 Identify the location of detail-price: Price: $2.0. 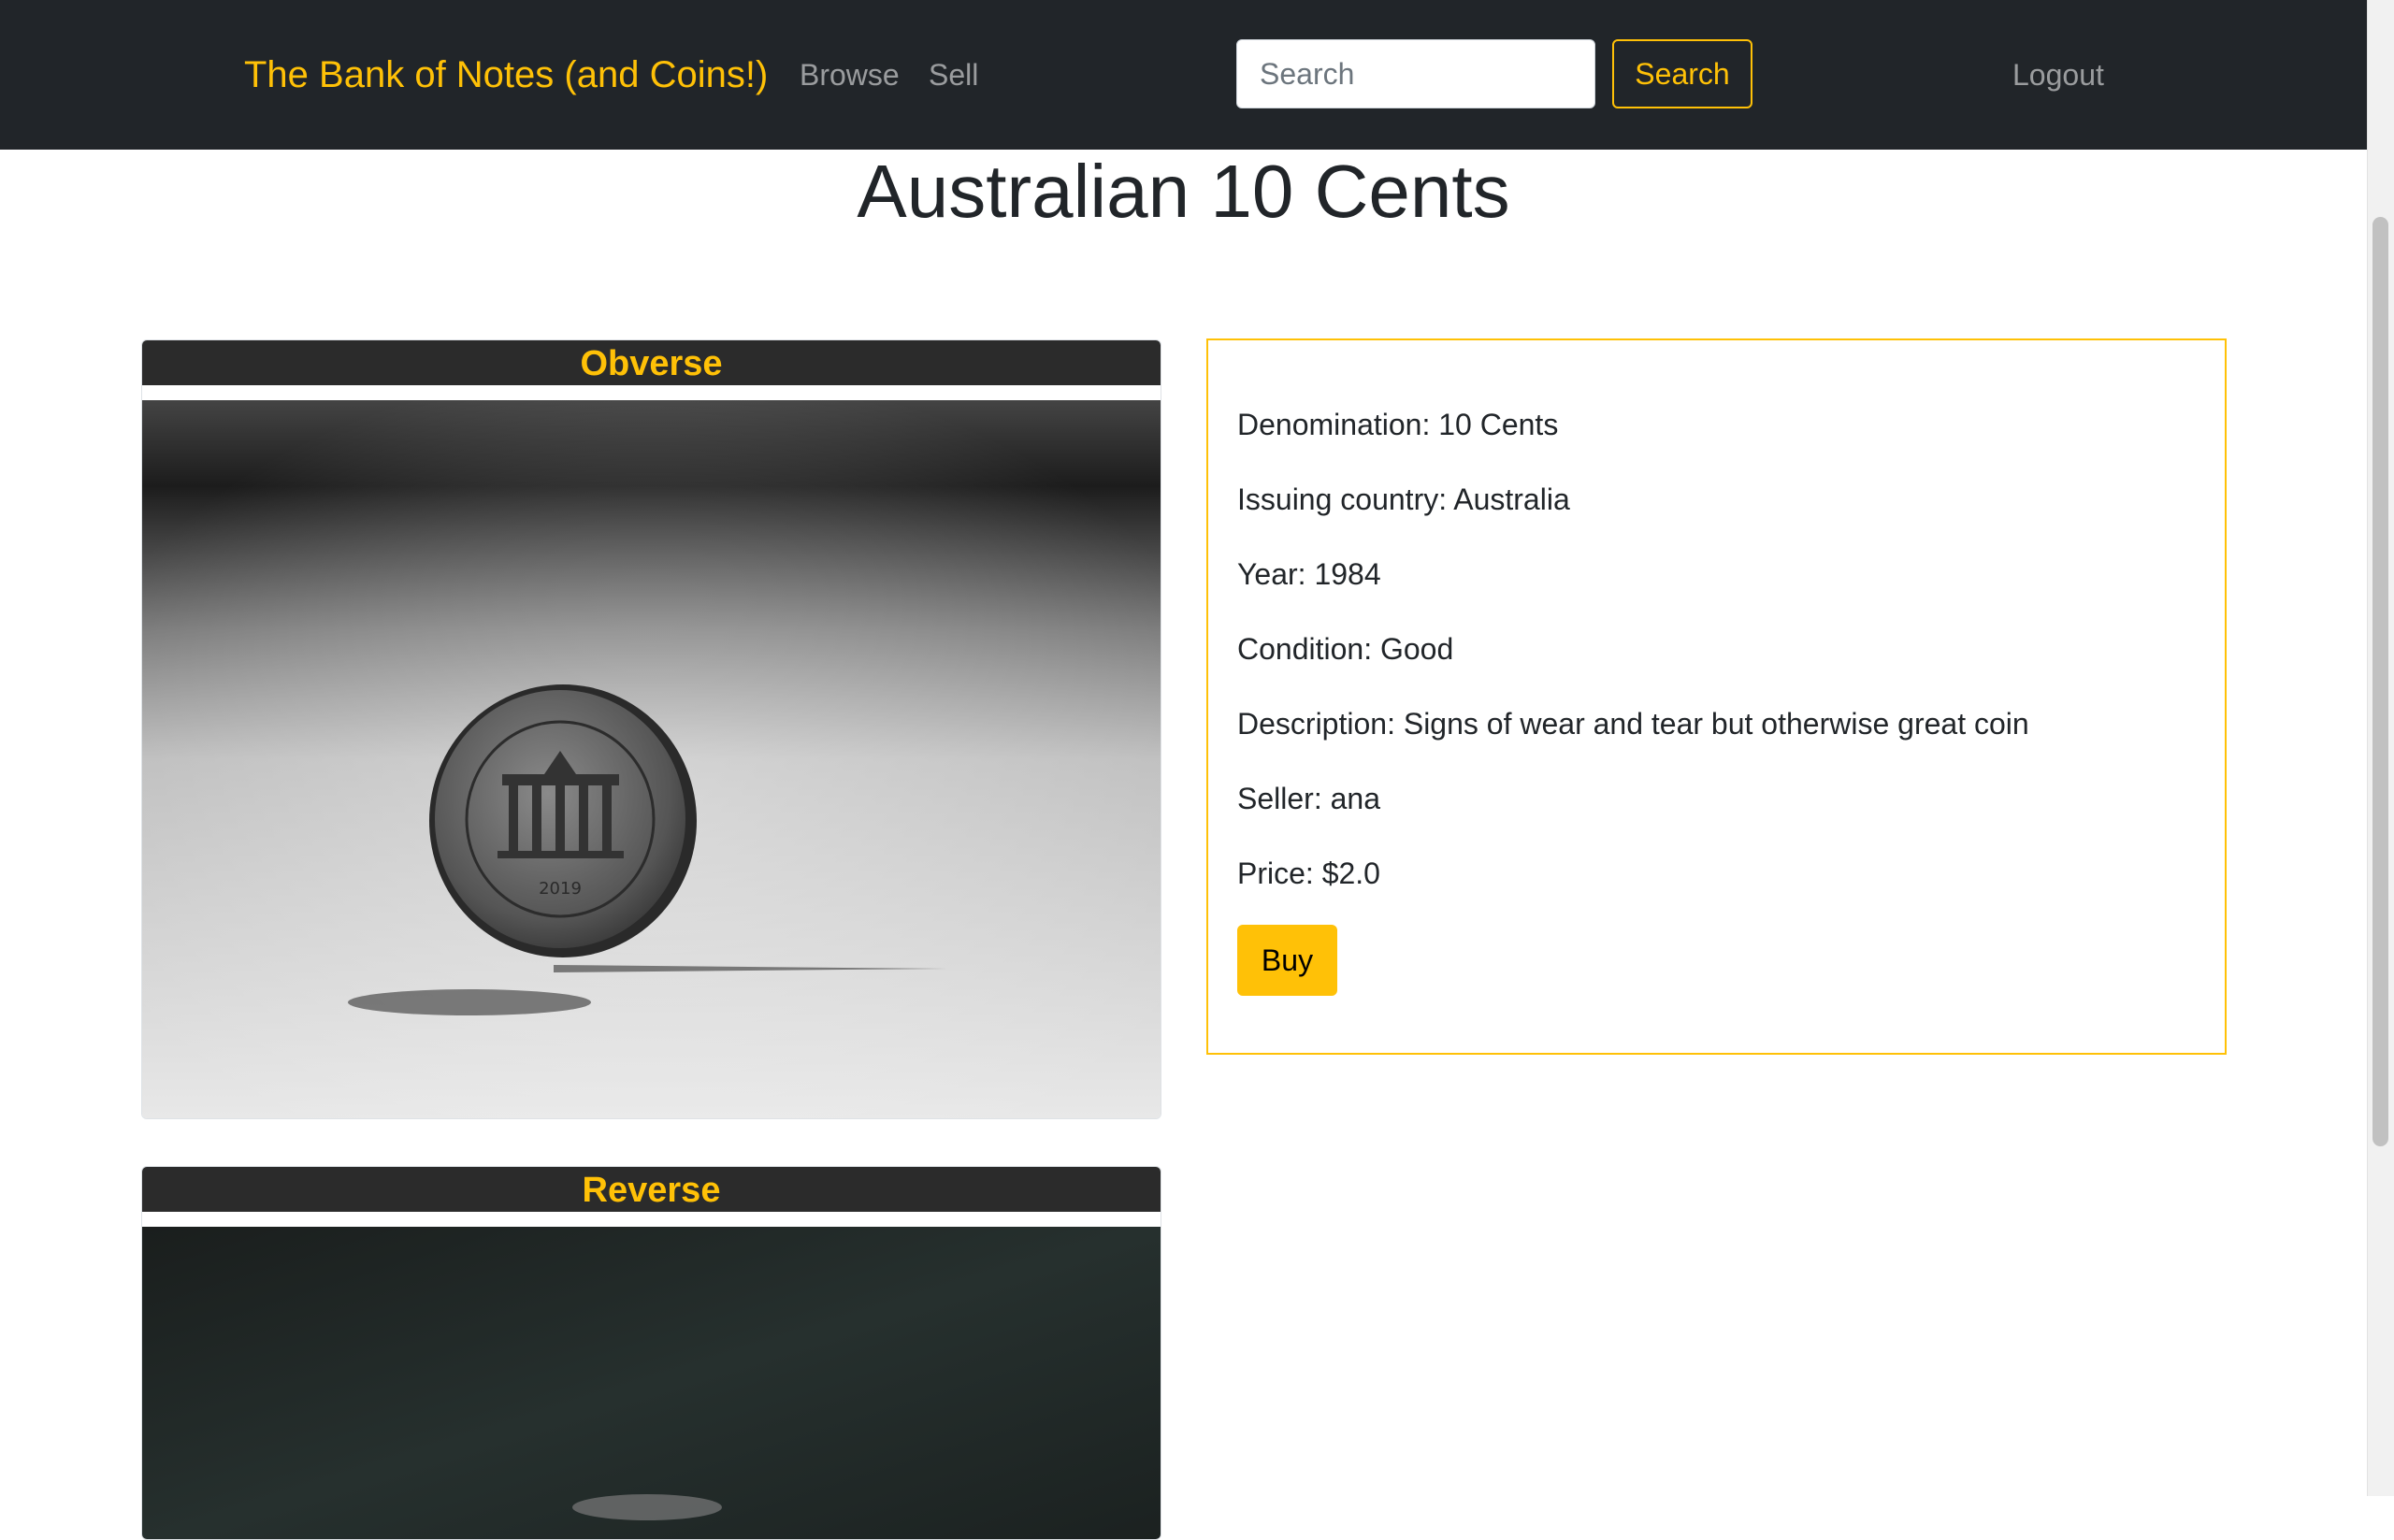
(1308, 873).